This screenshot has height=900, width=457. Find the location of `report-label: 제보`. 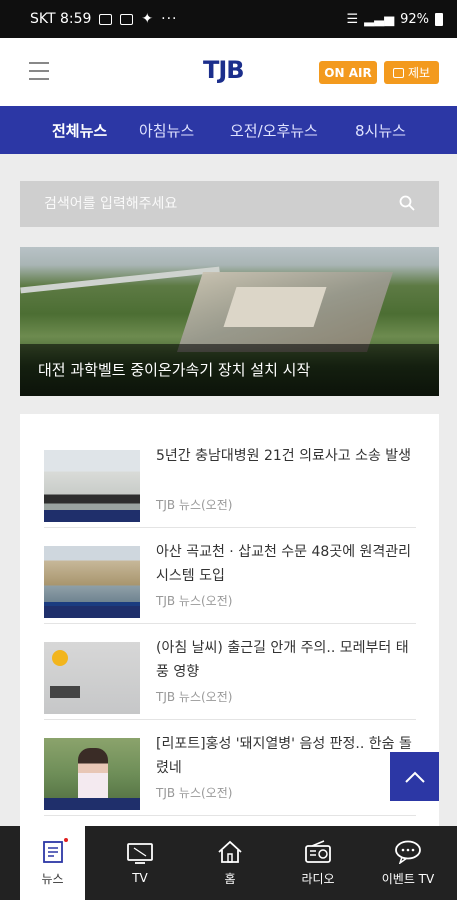

report-label: 제보 is located at coordinates (419, 73).